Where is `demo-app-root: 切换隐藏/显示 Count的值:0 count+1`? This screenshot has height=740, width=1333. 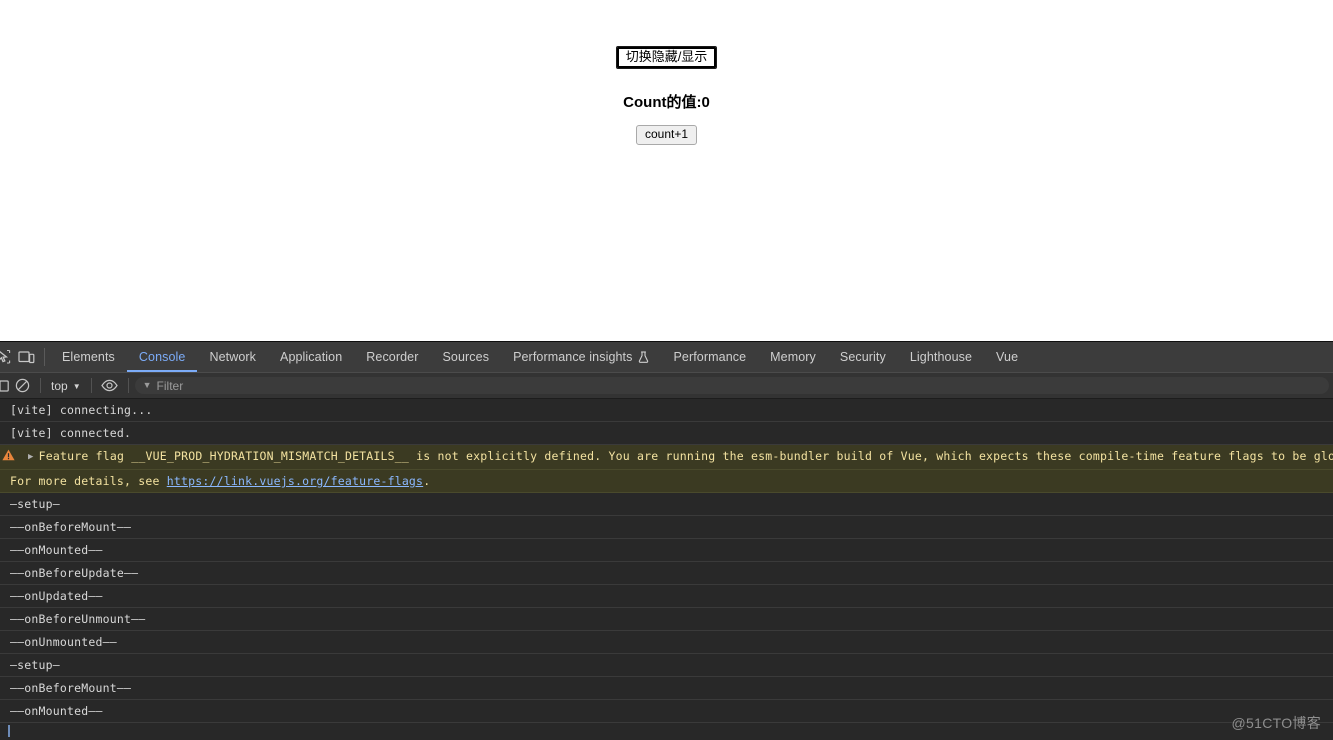
demo-app-root: 切换隐藏/显示 Count的值:0 count+1 is located at coordinates (666, 96).